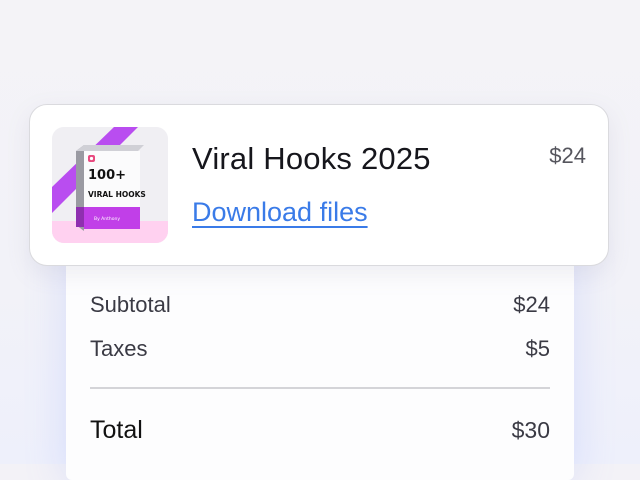 The width and height of the screenshot is (640, 480). Describe the element at coordinates (320, 388) in the screenshot. I see `summary-divider` at that location.